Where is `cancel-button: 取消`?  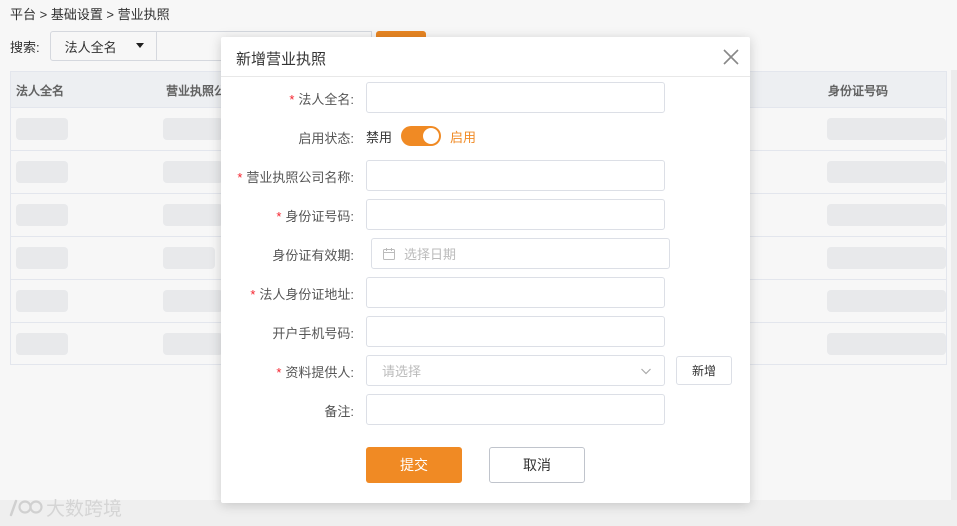 cancel-button: 取消 is located at coordinates (537, 465).